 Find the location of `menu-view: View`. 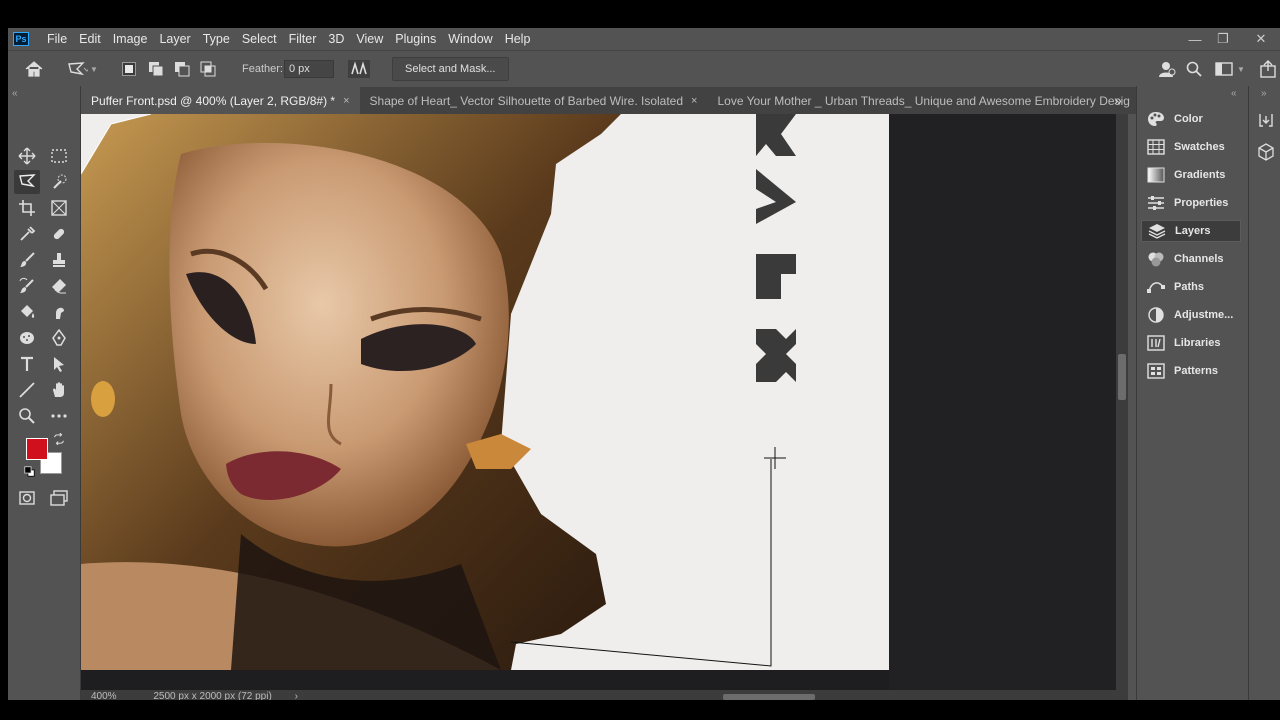

menu-view: View is located at coordinates (369, 39).